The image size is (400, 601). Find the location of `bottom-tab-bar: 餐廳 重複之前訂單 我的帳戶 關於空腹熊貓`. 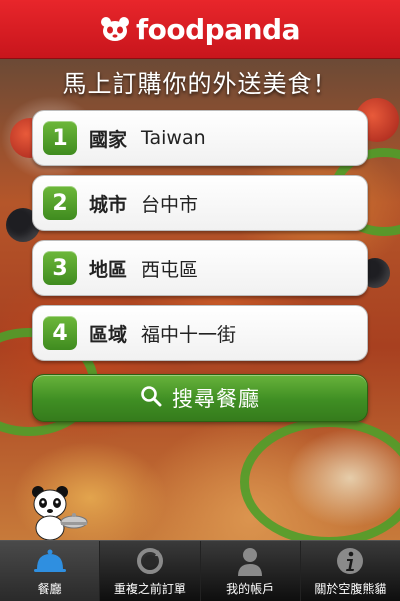

bottom-tab-bar: 餐廳 重複之前訂單 我的帳戶 關於空腹熊貓 is located at coordinates (200, 570).